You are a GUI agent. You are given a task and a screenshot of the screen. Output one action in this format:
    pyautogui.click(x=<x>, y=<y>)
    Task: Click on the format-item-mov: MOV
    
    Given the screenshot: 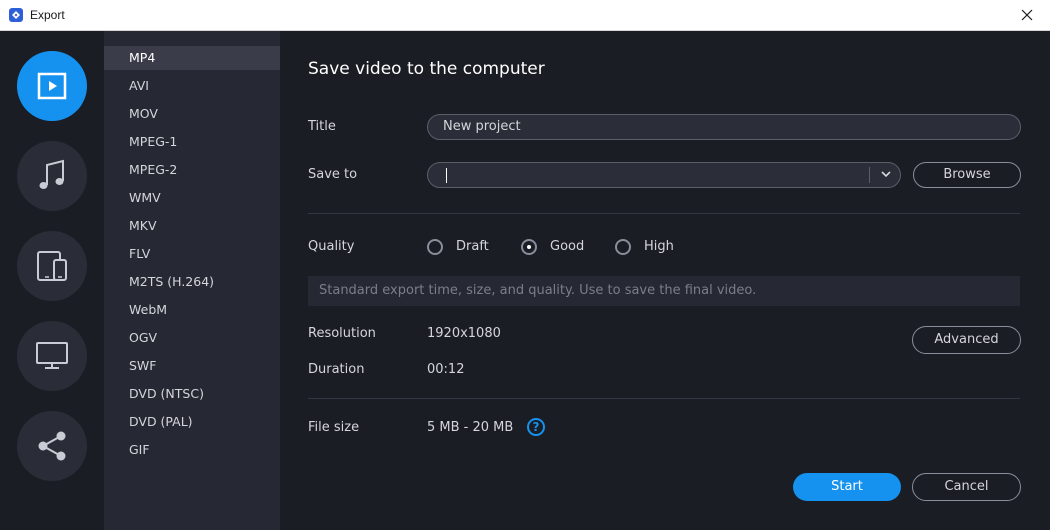 What is the action you would take?
    pyautogui.click(x=192, y=114)
    